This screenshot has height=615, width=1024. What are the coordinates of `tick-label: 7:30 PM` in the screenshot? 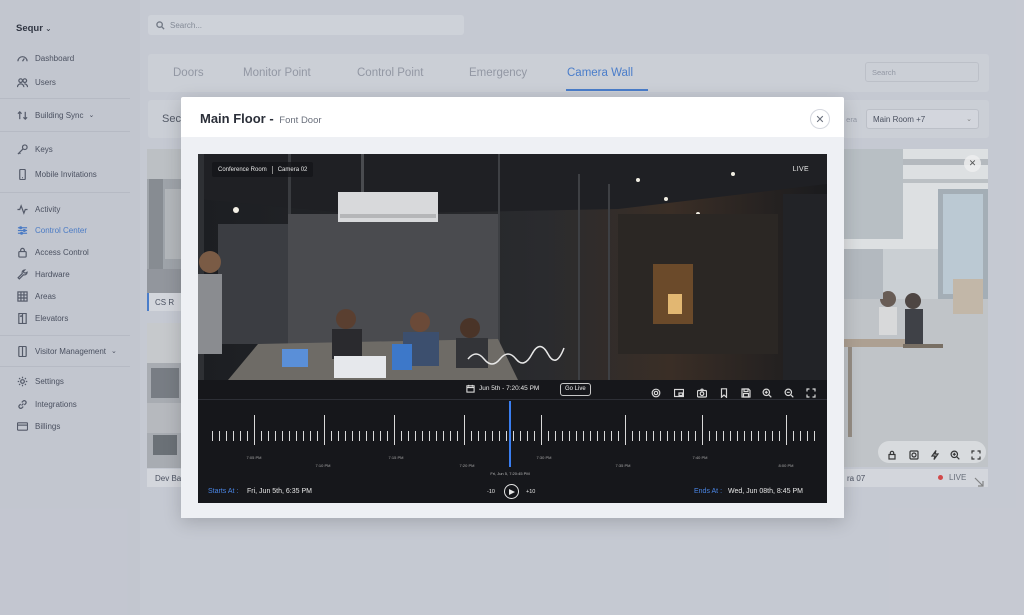 It's located at (544, 457).